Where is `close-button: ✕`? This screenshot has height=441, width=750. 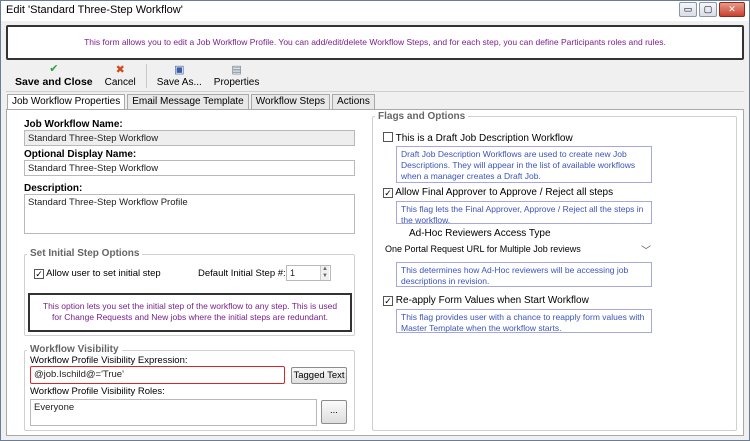
close-button: ✕ is located at coordinates (732, 9).